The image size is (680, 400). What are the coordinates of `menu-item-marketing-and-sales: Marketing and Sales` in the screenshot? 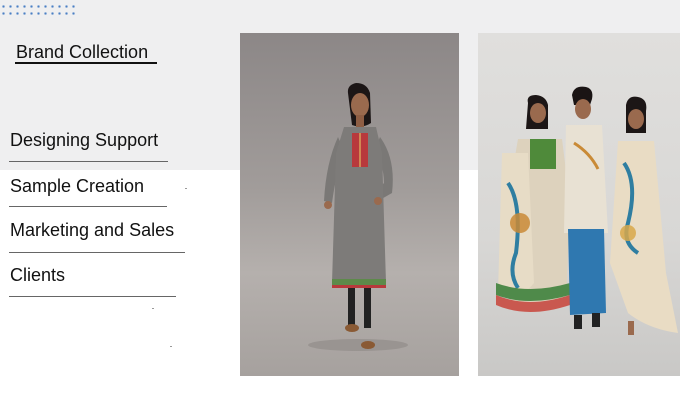 It's located at (92, 230).